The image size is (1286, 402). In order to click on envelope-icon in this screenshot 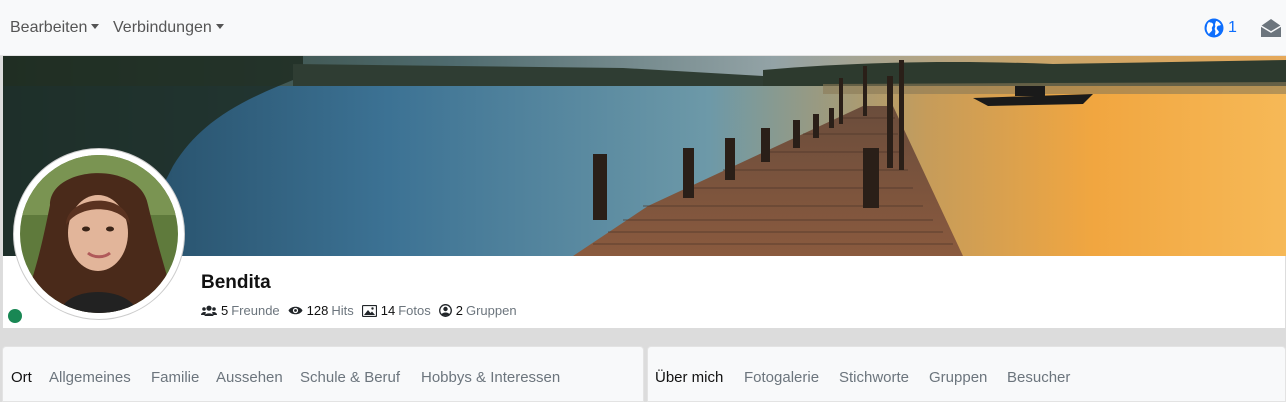, I will do `click(1271, 28)`.